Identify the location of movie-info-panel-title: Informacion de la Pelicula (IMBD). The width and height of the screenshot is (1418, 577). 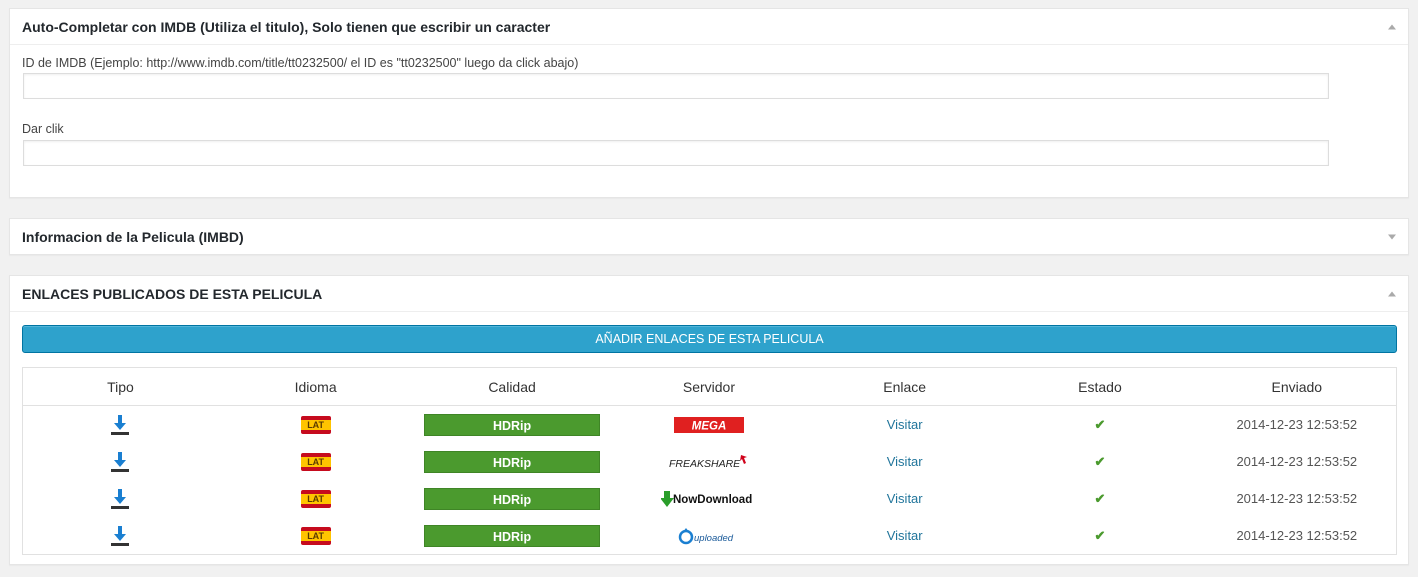
(133, 236).